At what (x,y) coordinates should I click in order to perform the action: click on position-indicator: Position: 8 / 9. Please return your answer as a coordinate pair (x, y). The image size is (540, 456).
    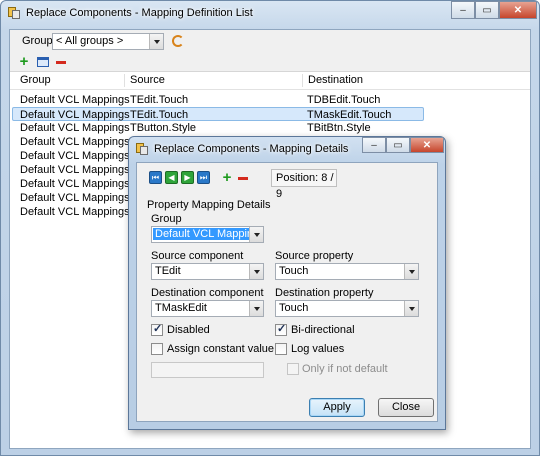
    Looking at the image, I should click on (304, 184).